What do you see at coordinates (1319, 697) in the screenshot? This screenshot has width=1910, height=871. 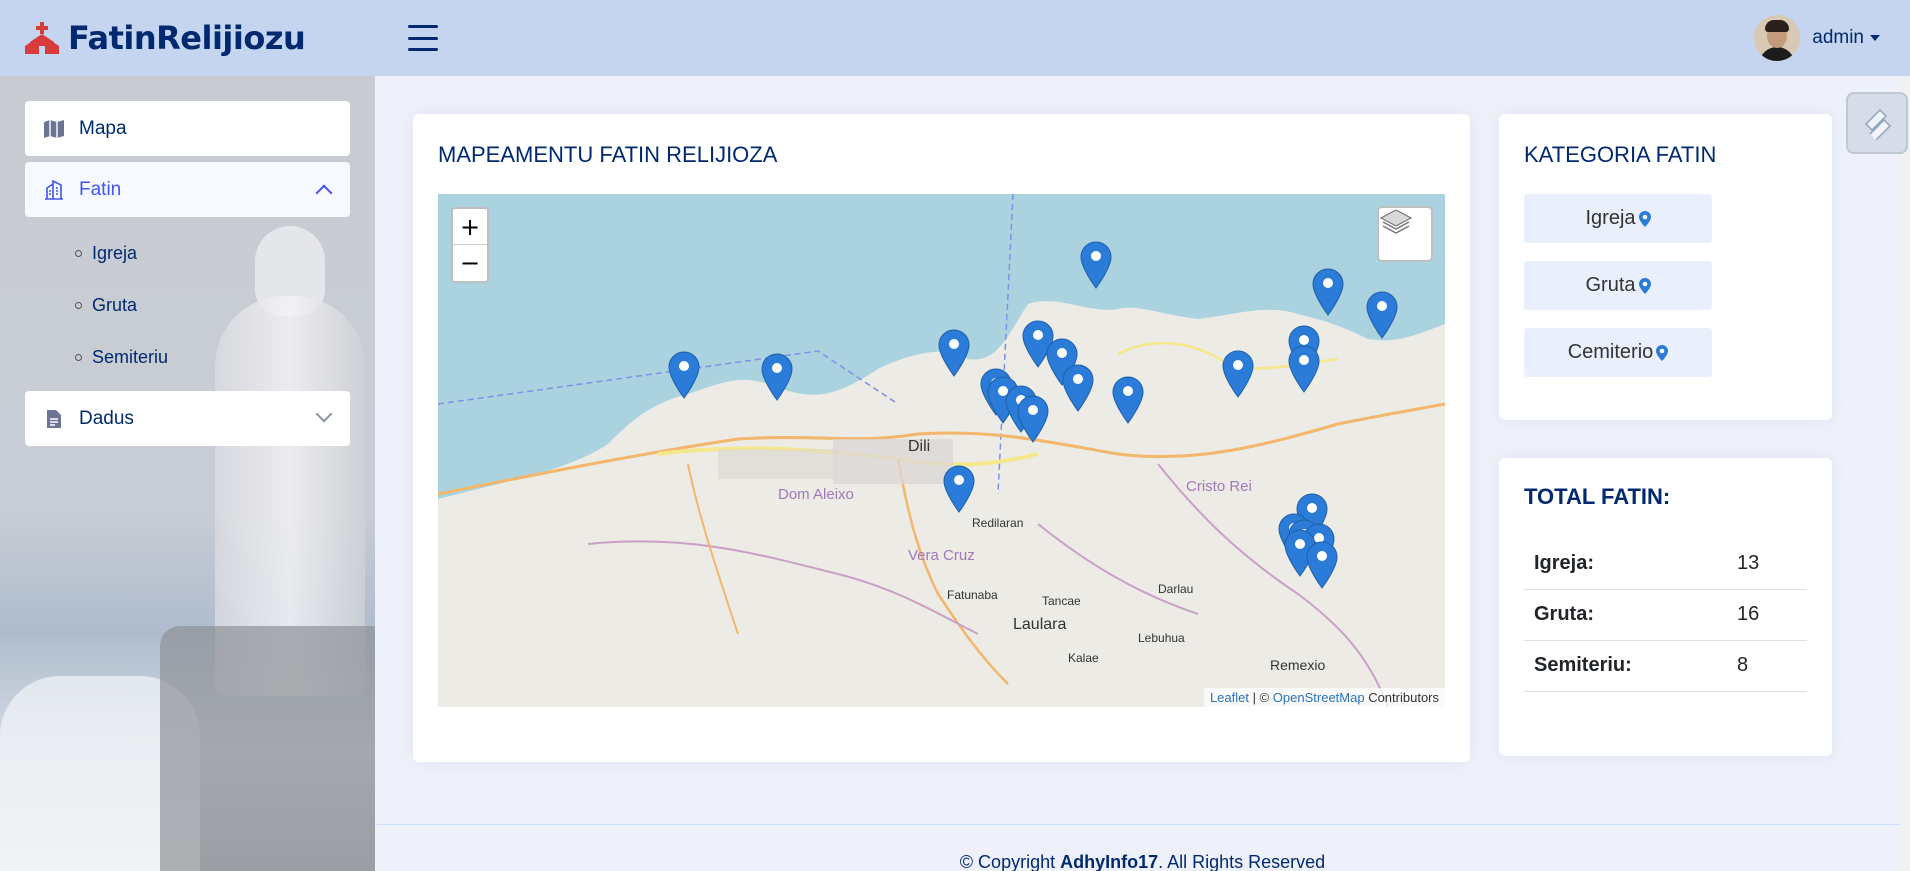 I see `osm-link: OpenStreetMap` at bounding box center [1319, 697].